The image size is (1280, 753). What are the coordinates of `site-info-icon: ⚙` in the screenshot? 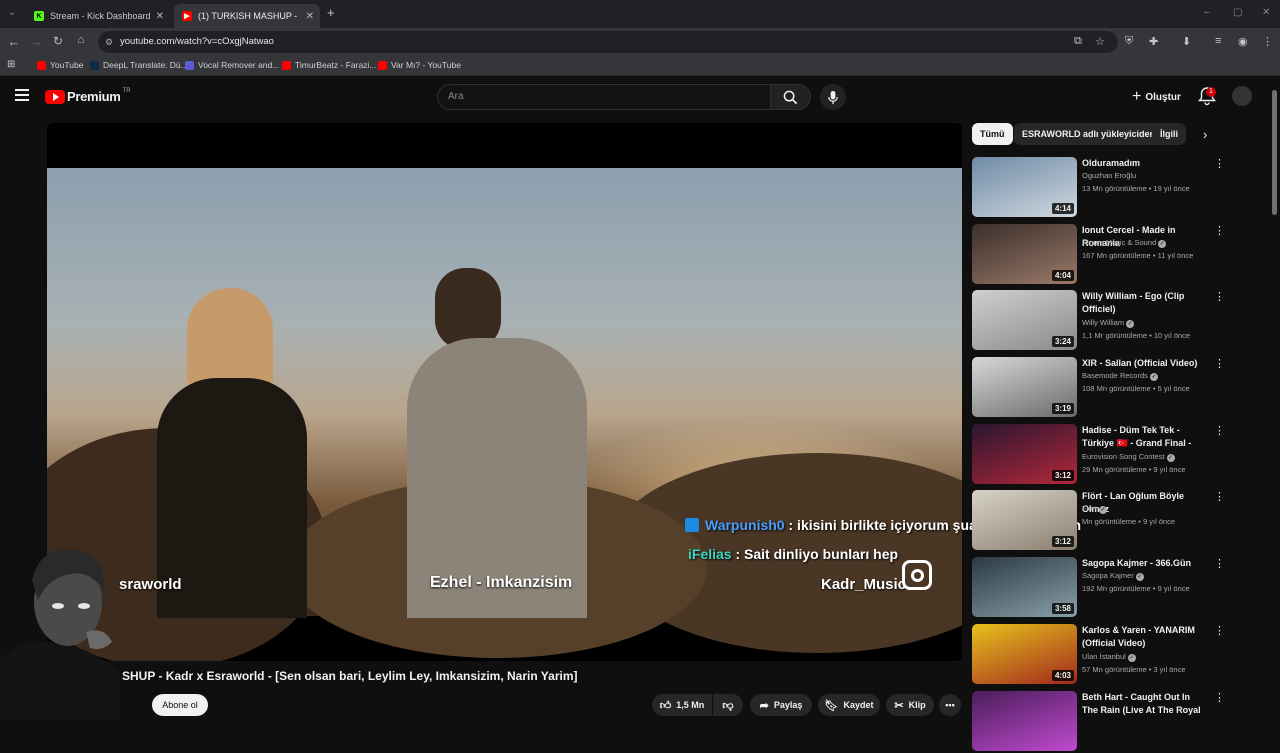 It's located at (109, 42).